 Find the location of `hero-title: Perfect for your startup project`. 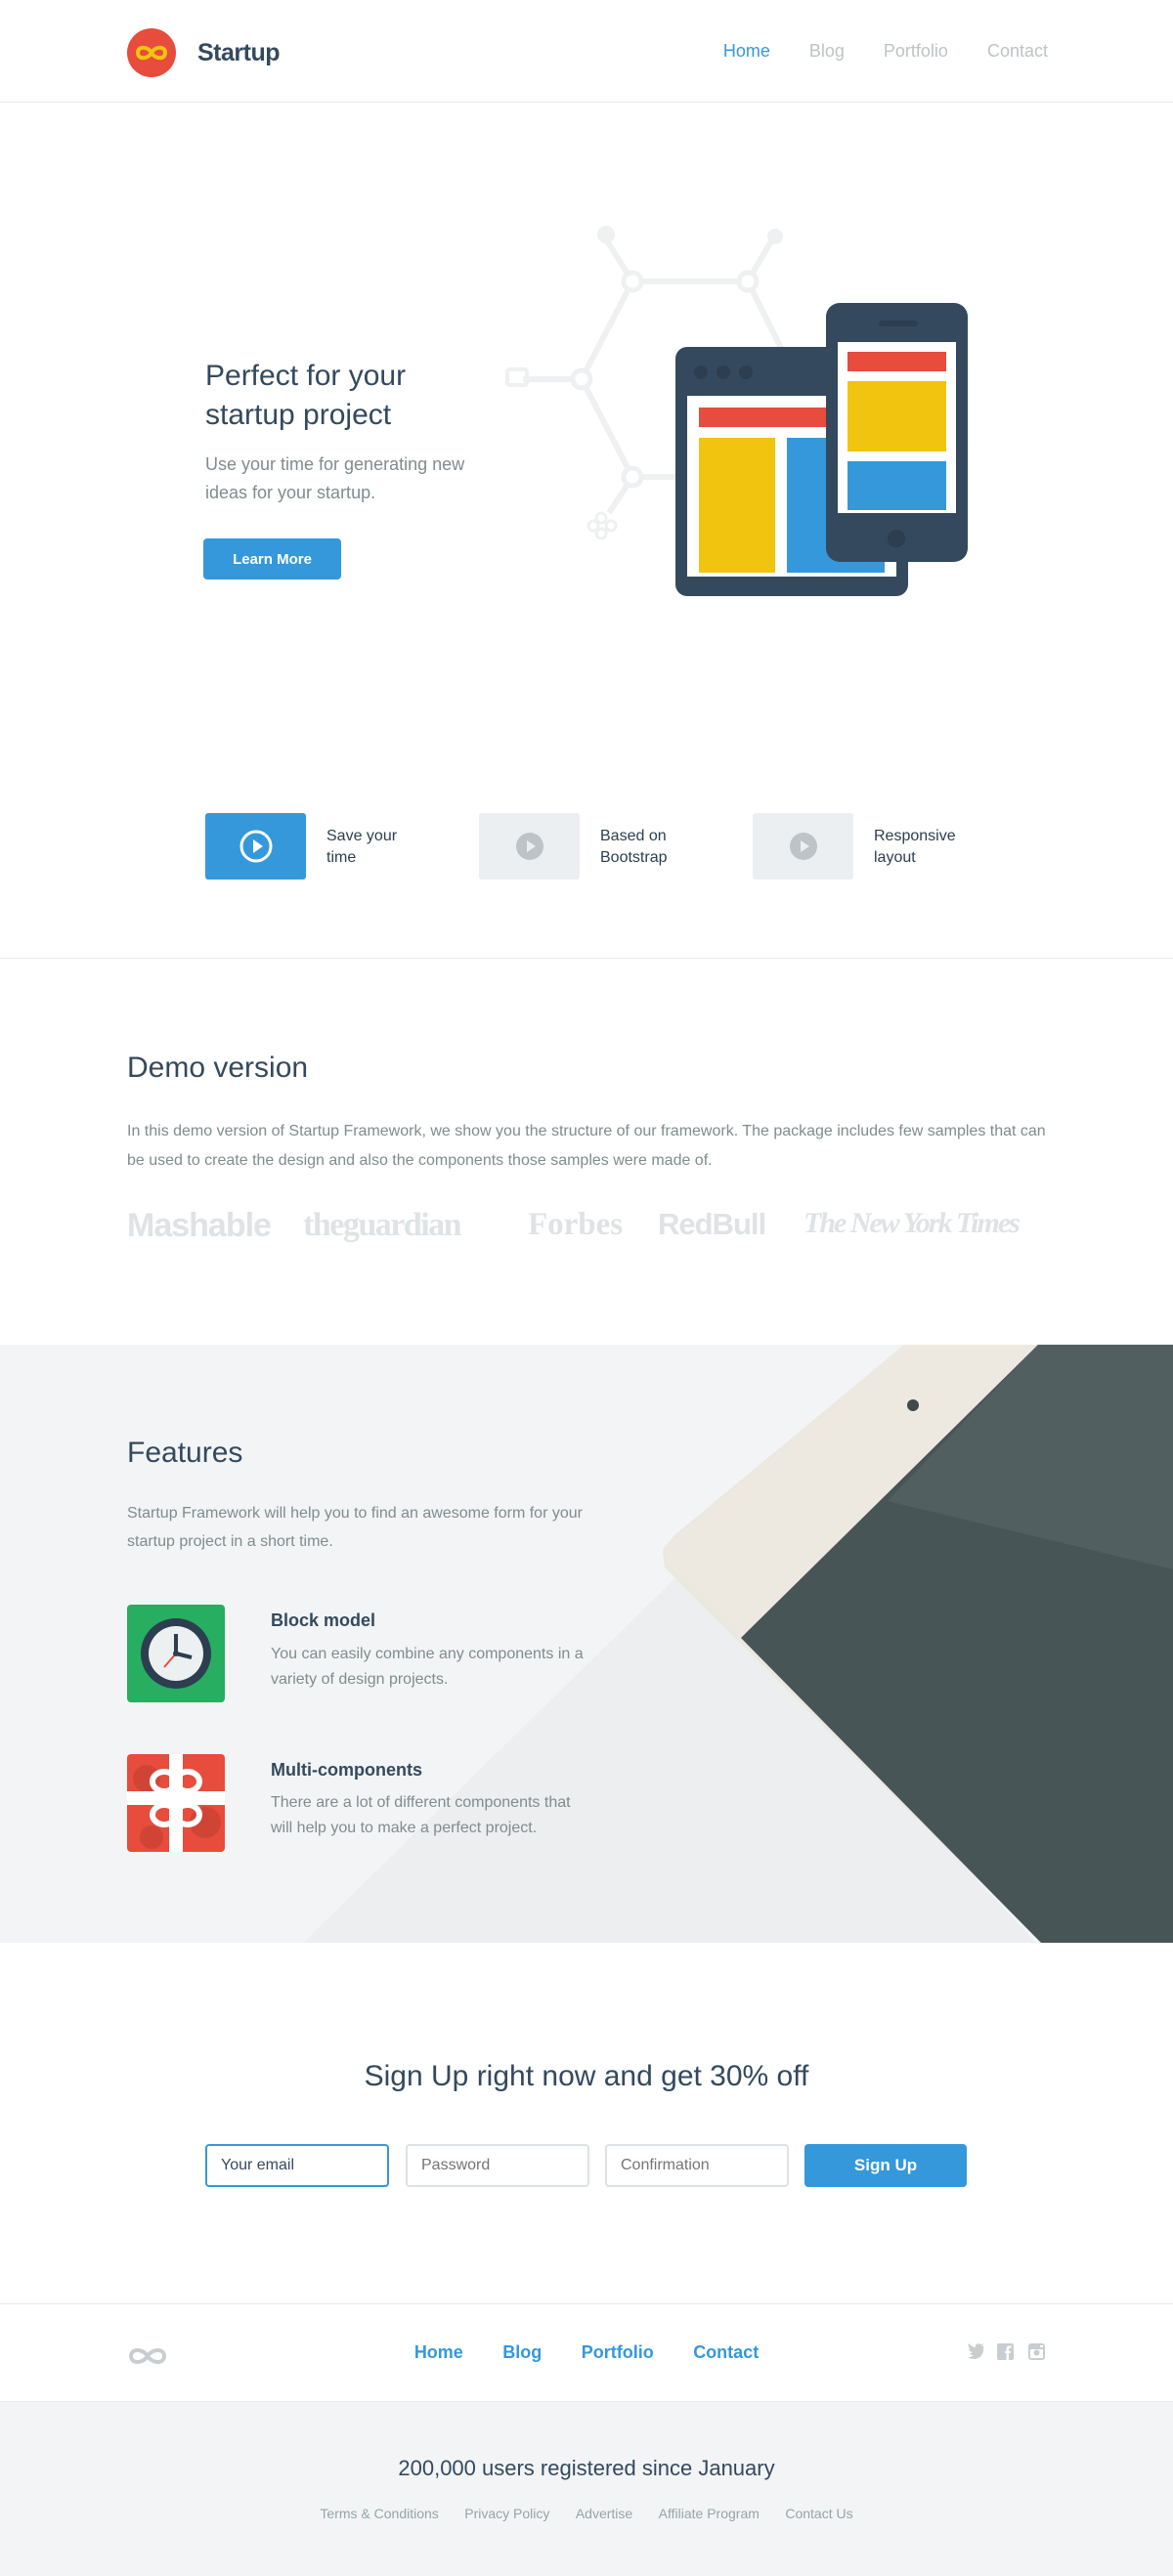

hero-title: Perfect for your startup project is located at coordinates (306, 396).